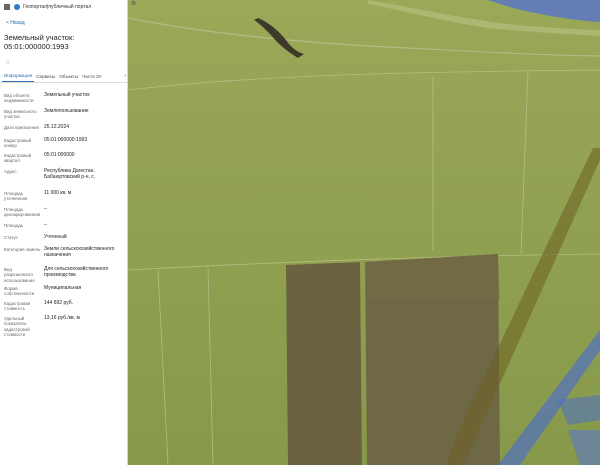 Image resolution: width=600 pixels, height=465 pixels. I want to click on tab-parcel-parts: Части ЗУ, so click(92, 78).